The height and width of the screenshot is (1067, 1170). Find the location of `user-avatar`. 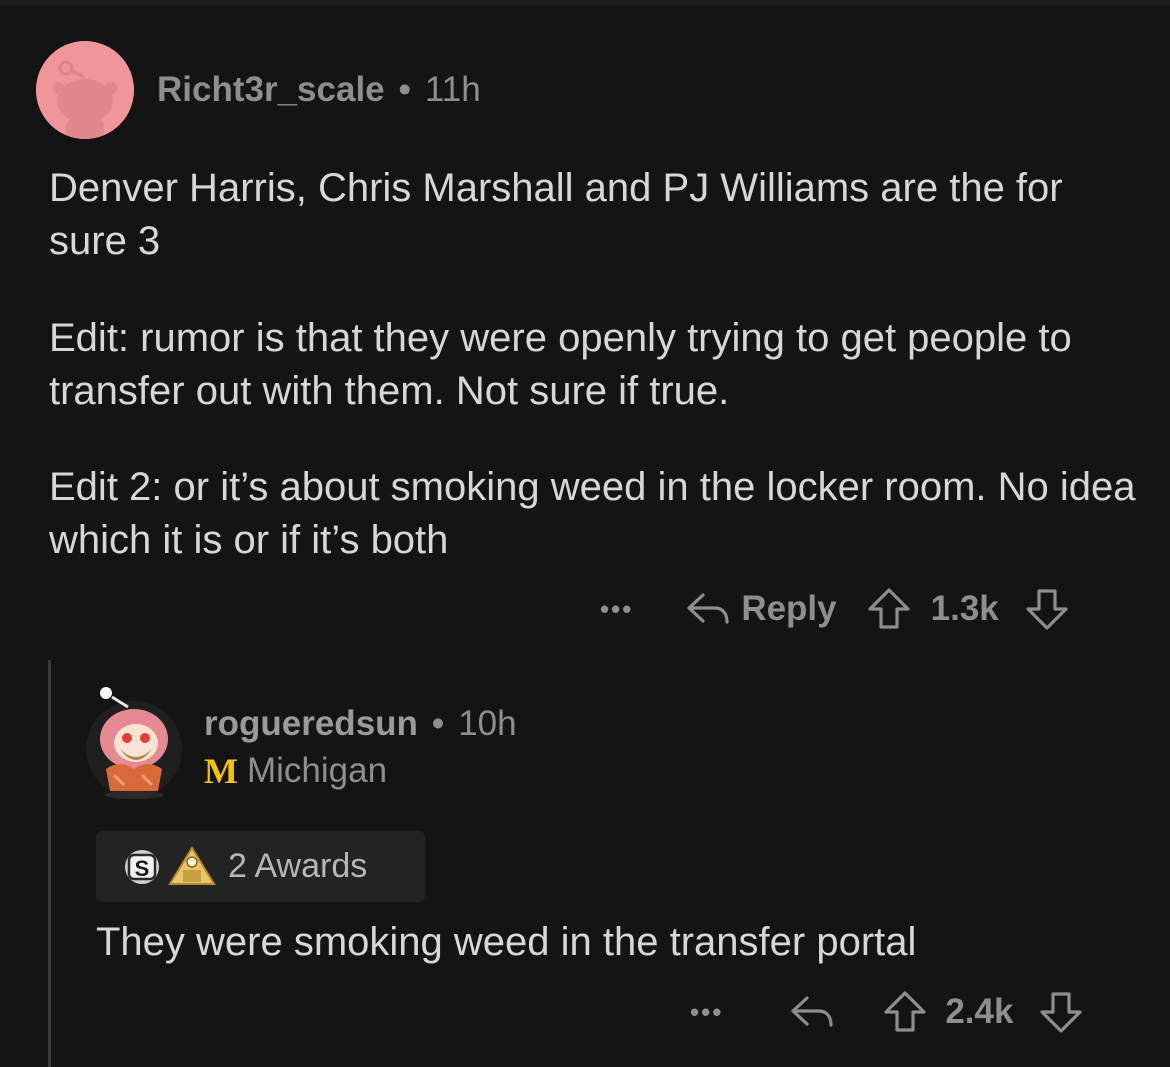

user-avatar is located at coordinates (85, 90).